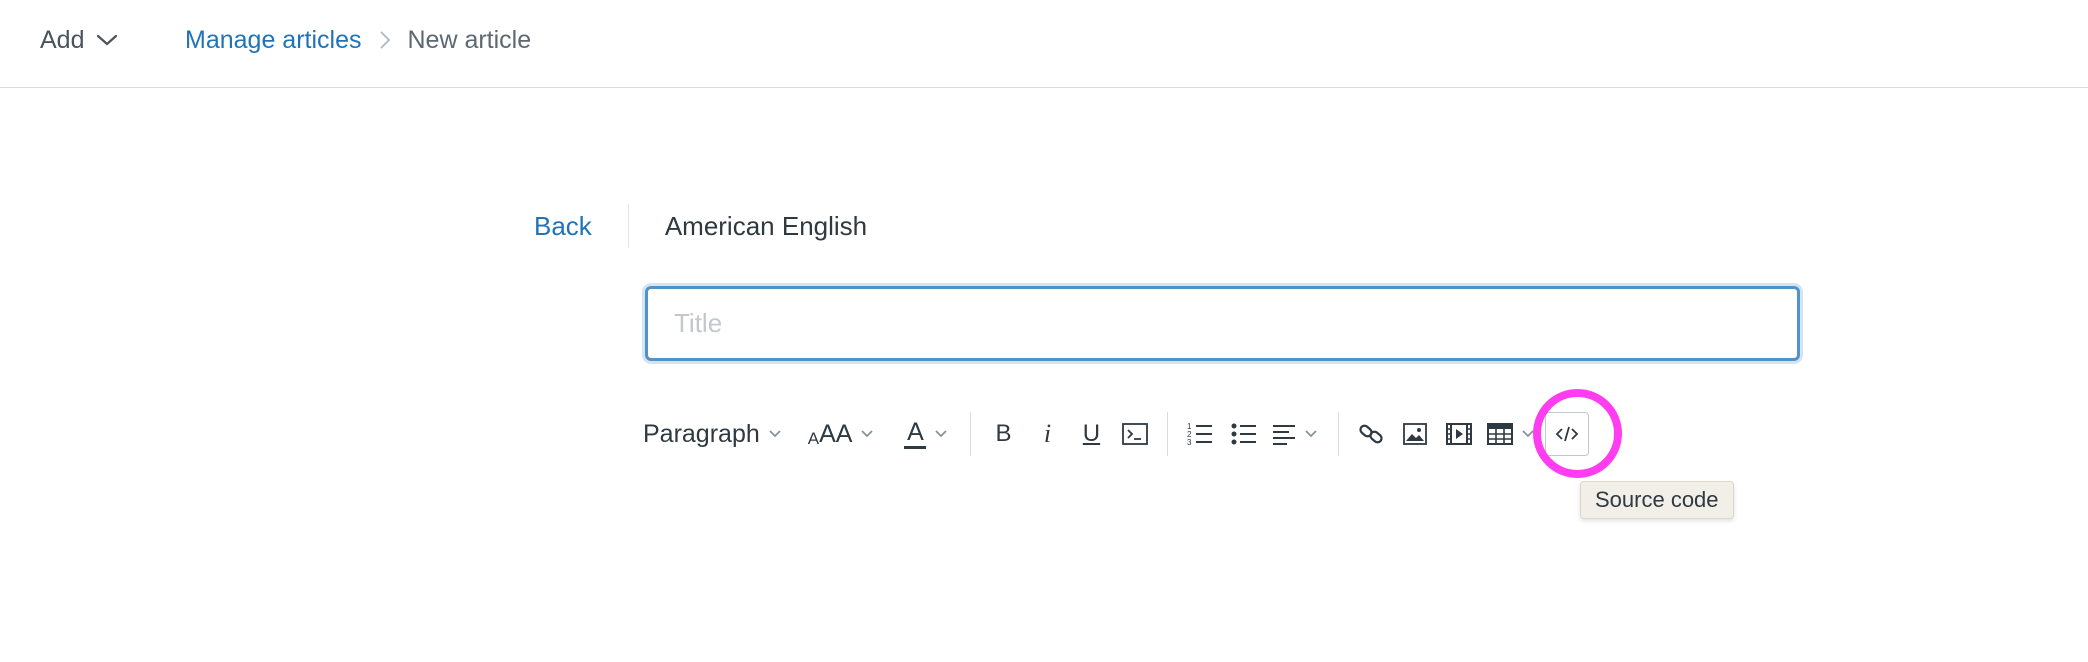  I want to click on block-format-dropdown: Paragraph, so click(712, 434).